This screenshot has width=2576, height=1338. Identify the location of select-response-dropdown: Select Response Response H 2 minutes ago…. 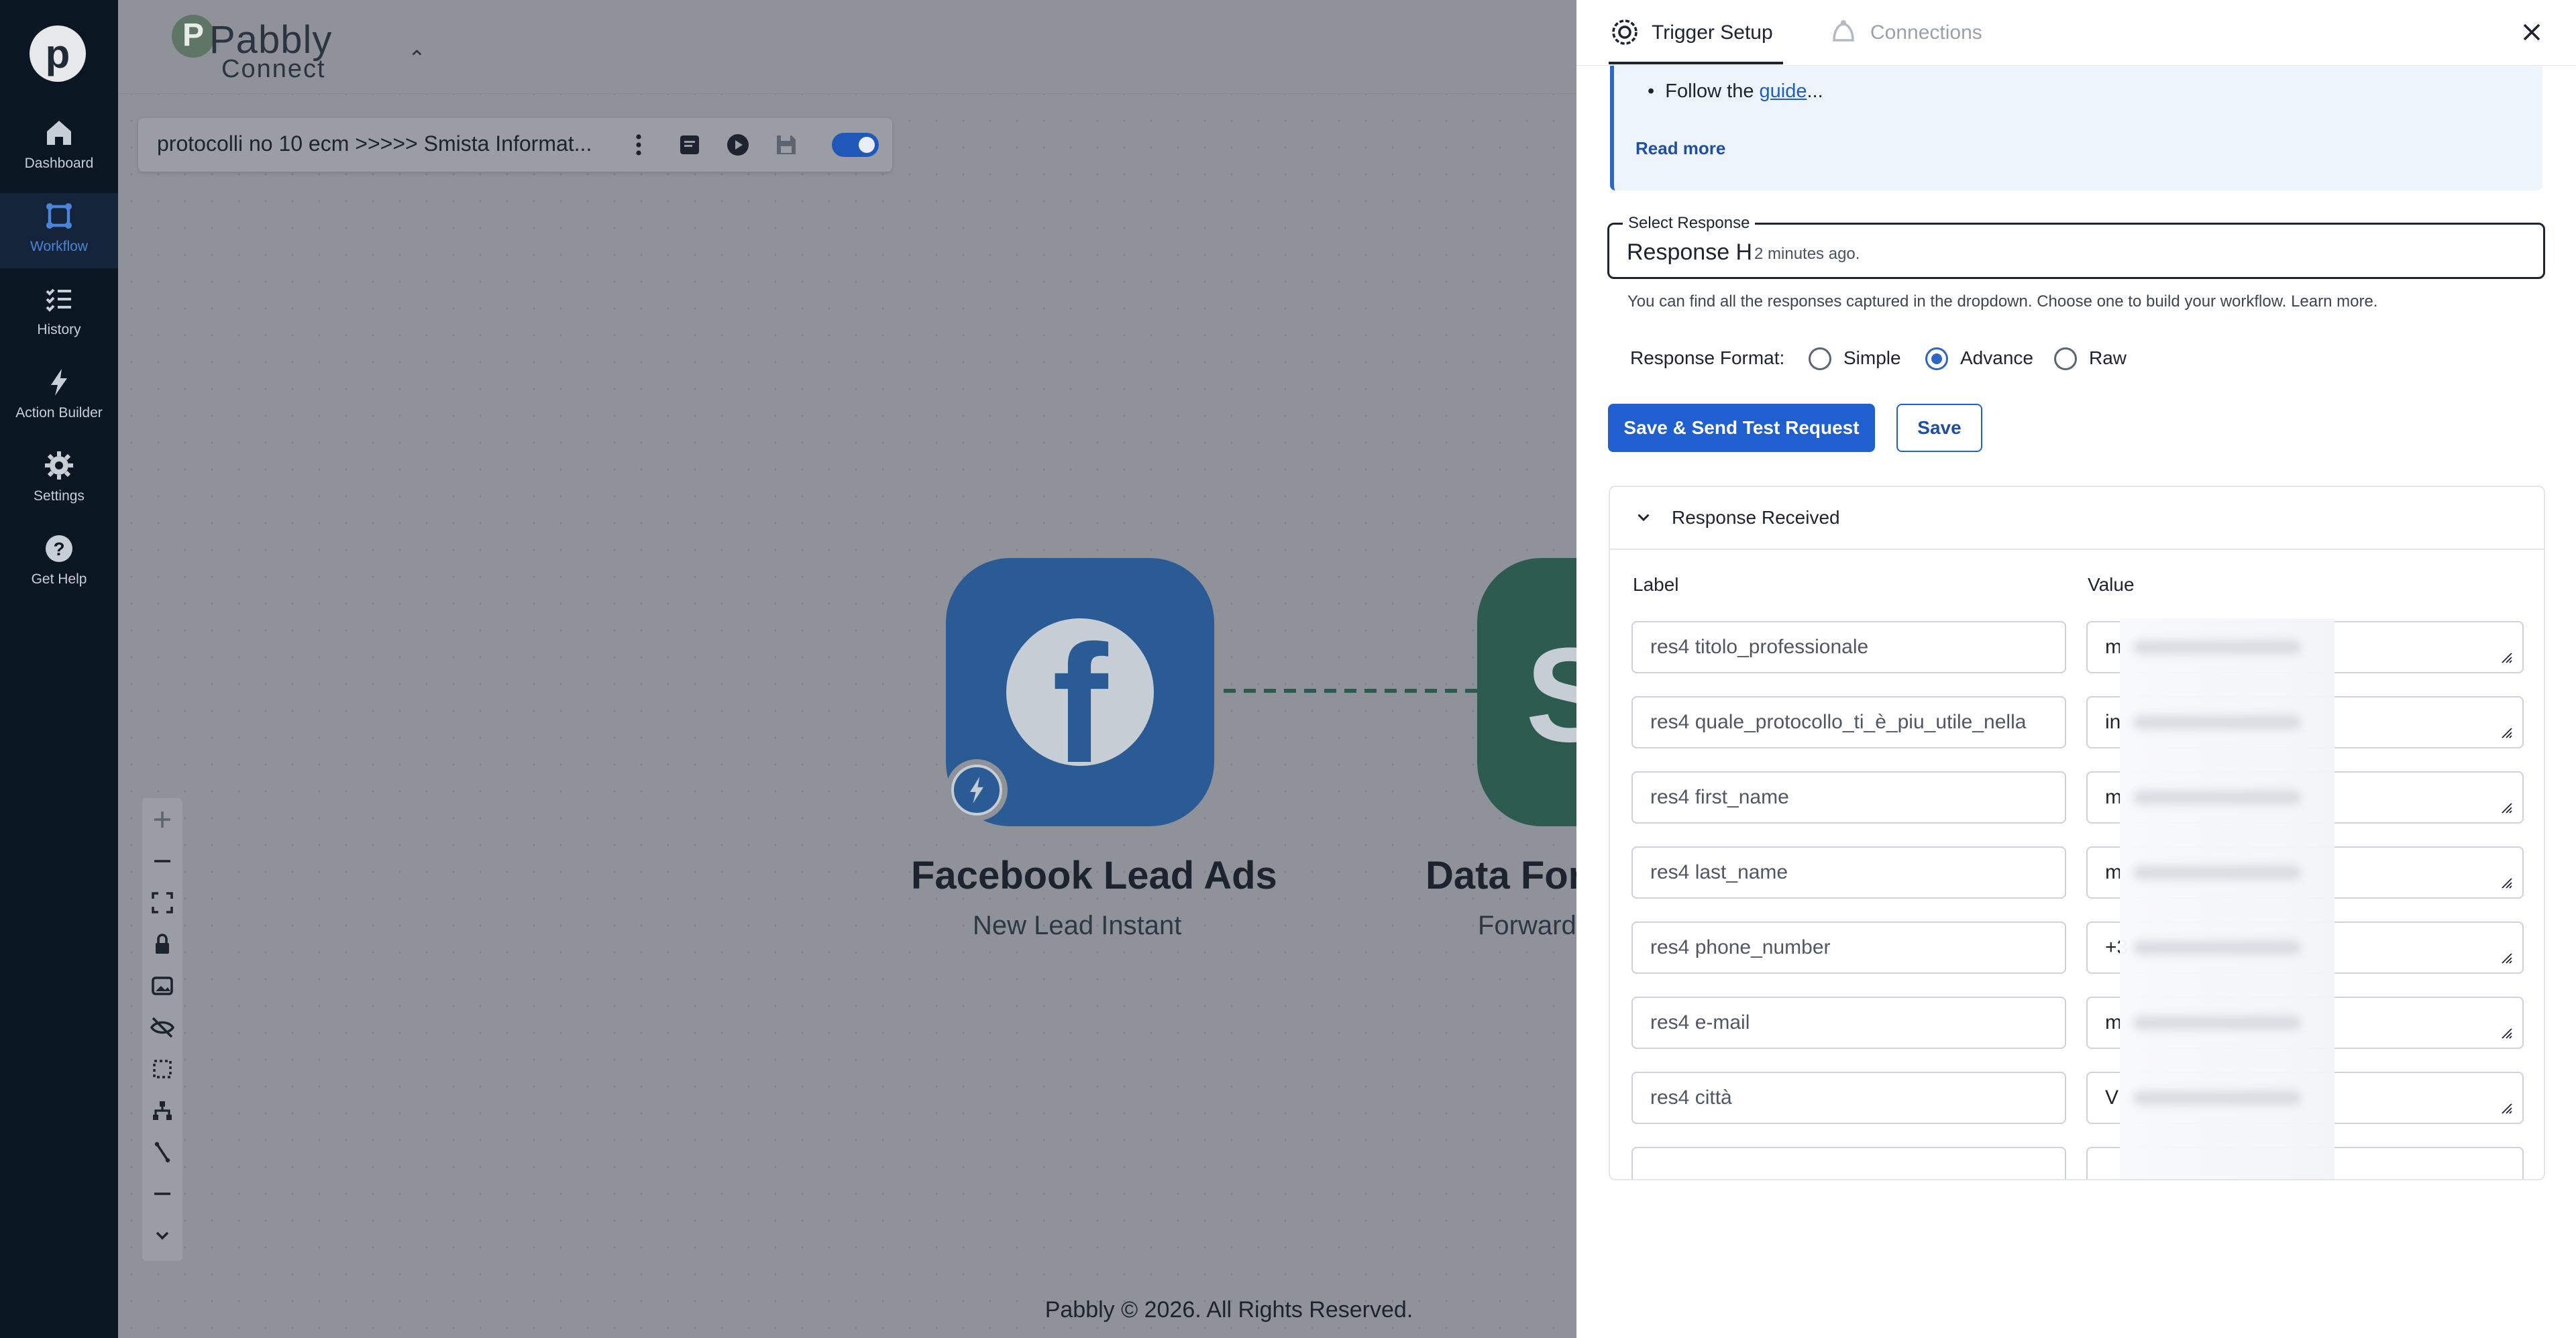
(2076, 246).